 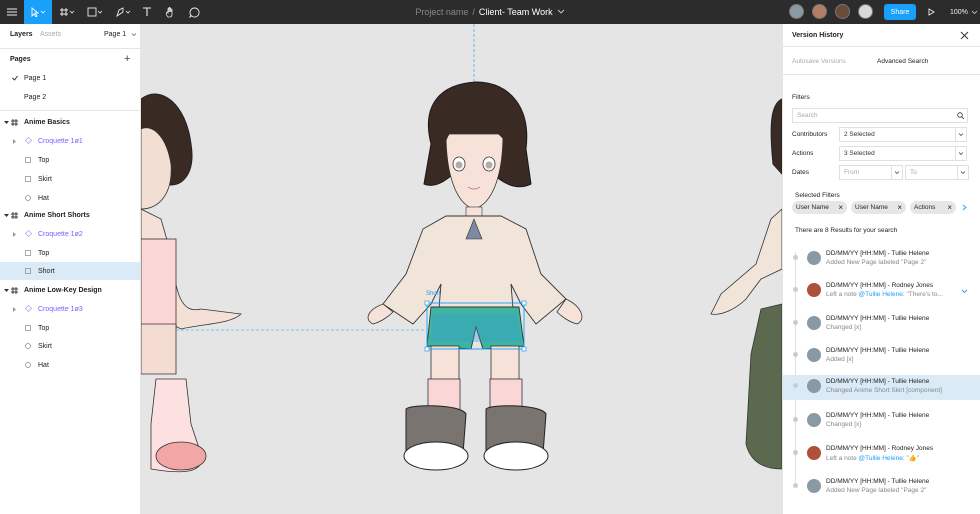 I want to click on history-detail: Changed [x], so click(x=844, y=327).